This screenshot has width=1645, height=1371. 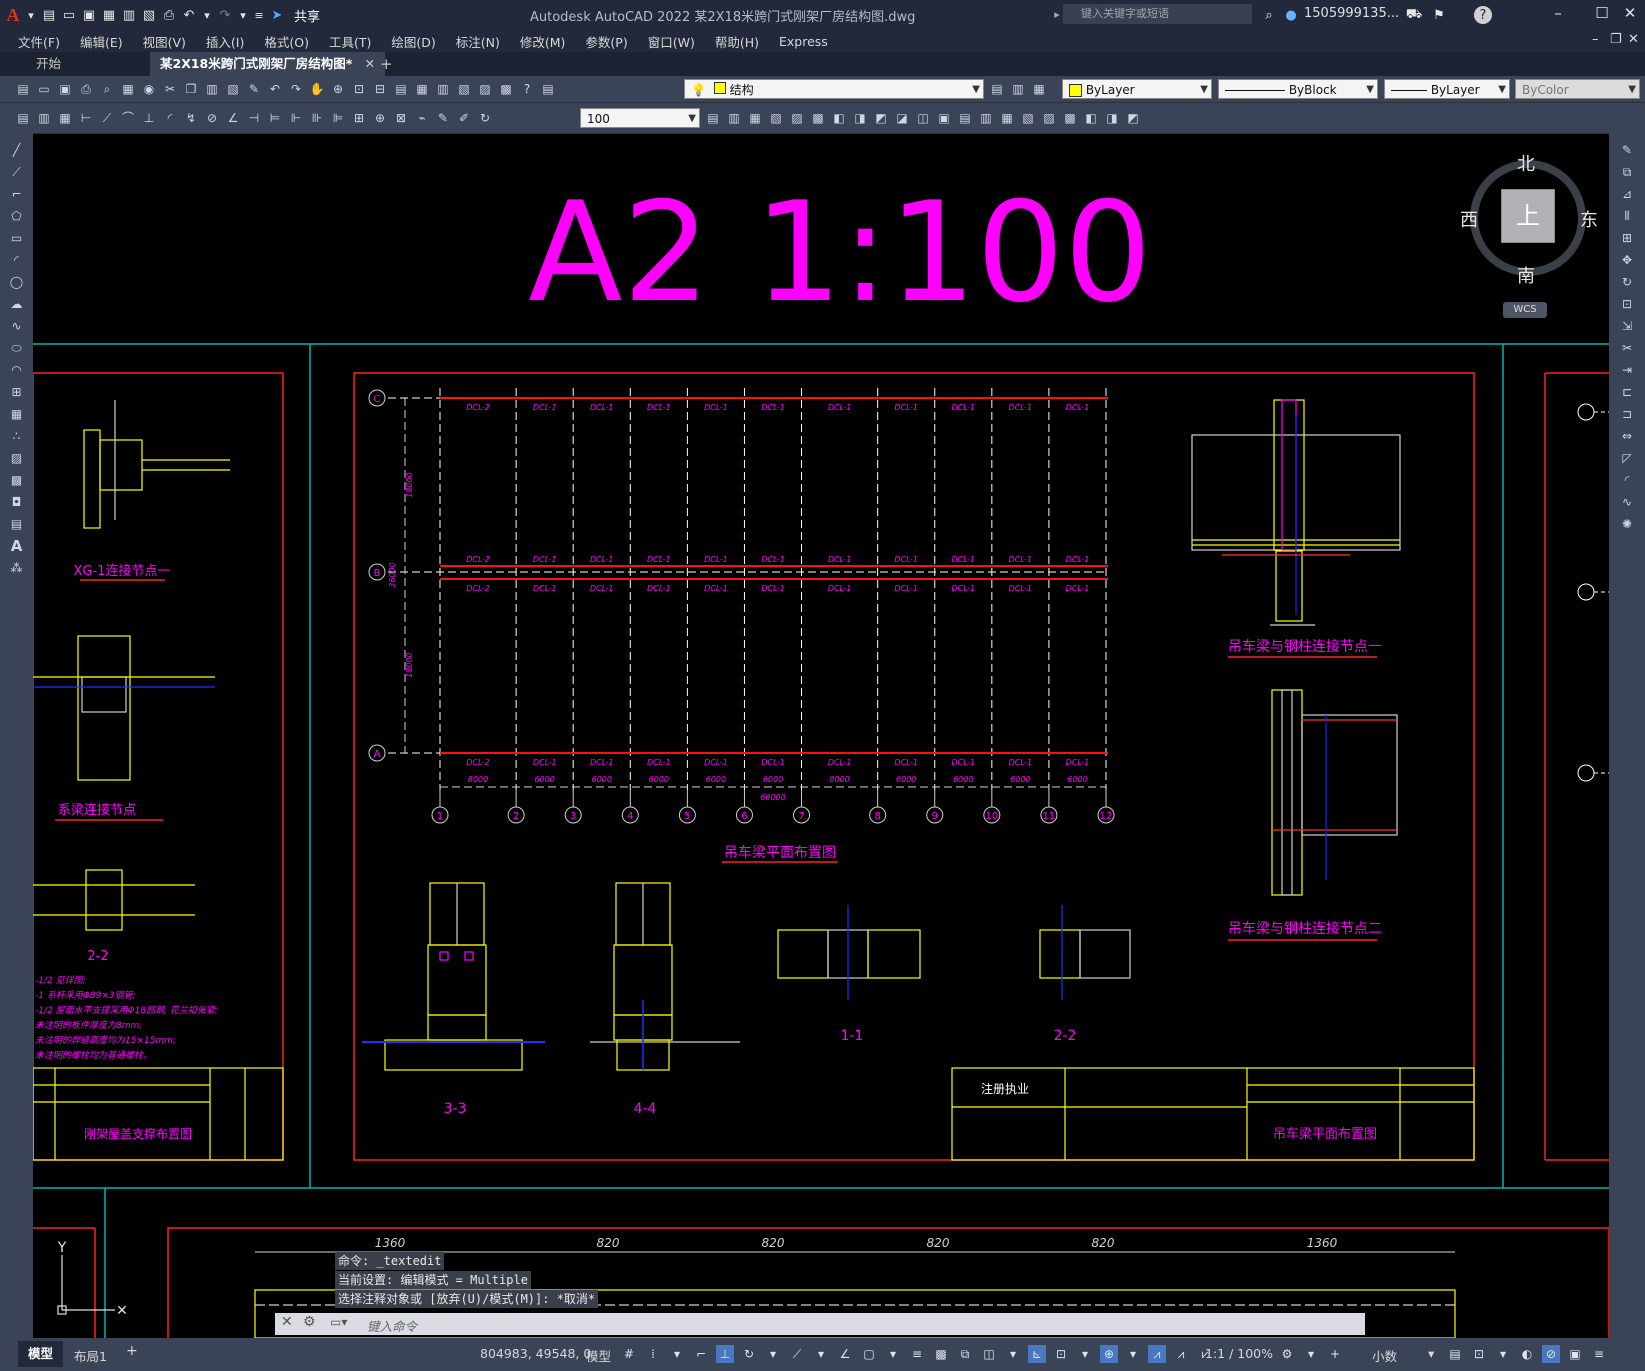 What do you see at coordinates (17, 370) in the screenshot?
I see `ellipse-arc-icon: ◠` at bounding box center [17, 370].